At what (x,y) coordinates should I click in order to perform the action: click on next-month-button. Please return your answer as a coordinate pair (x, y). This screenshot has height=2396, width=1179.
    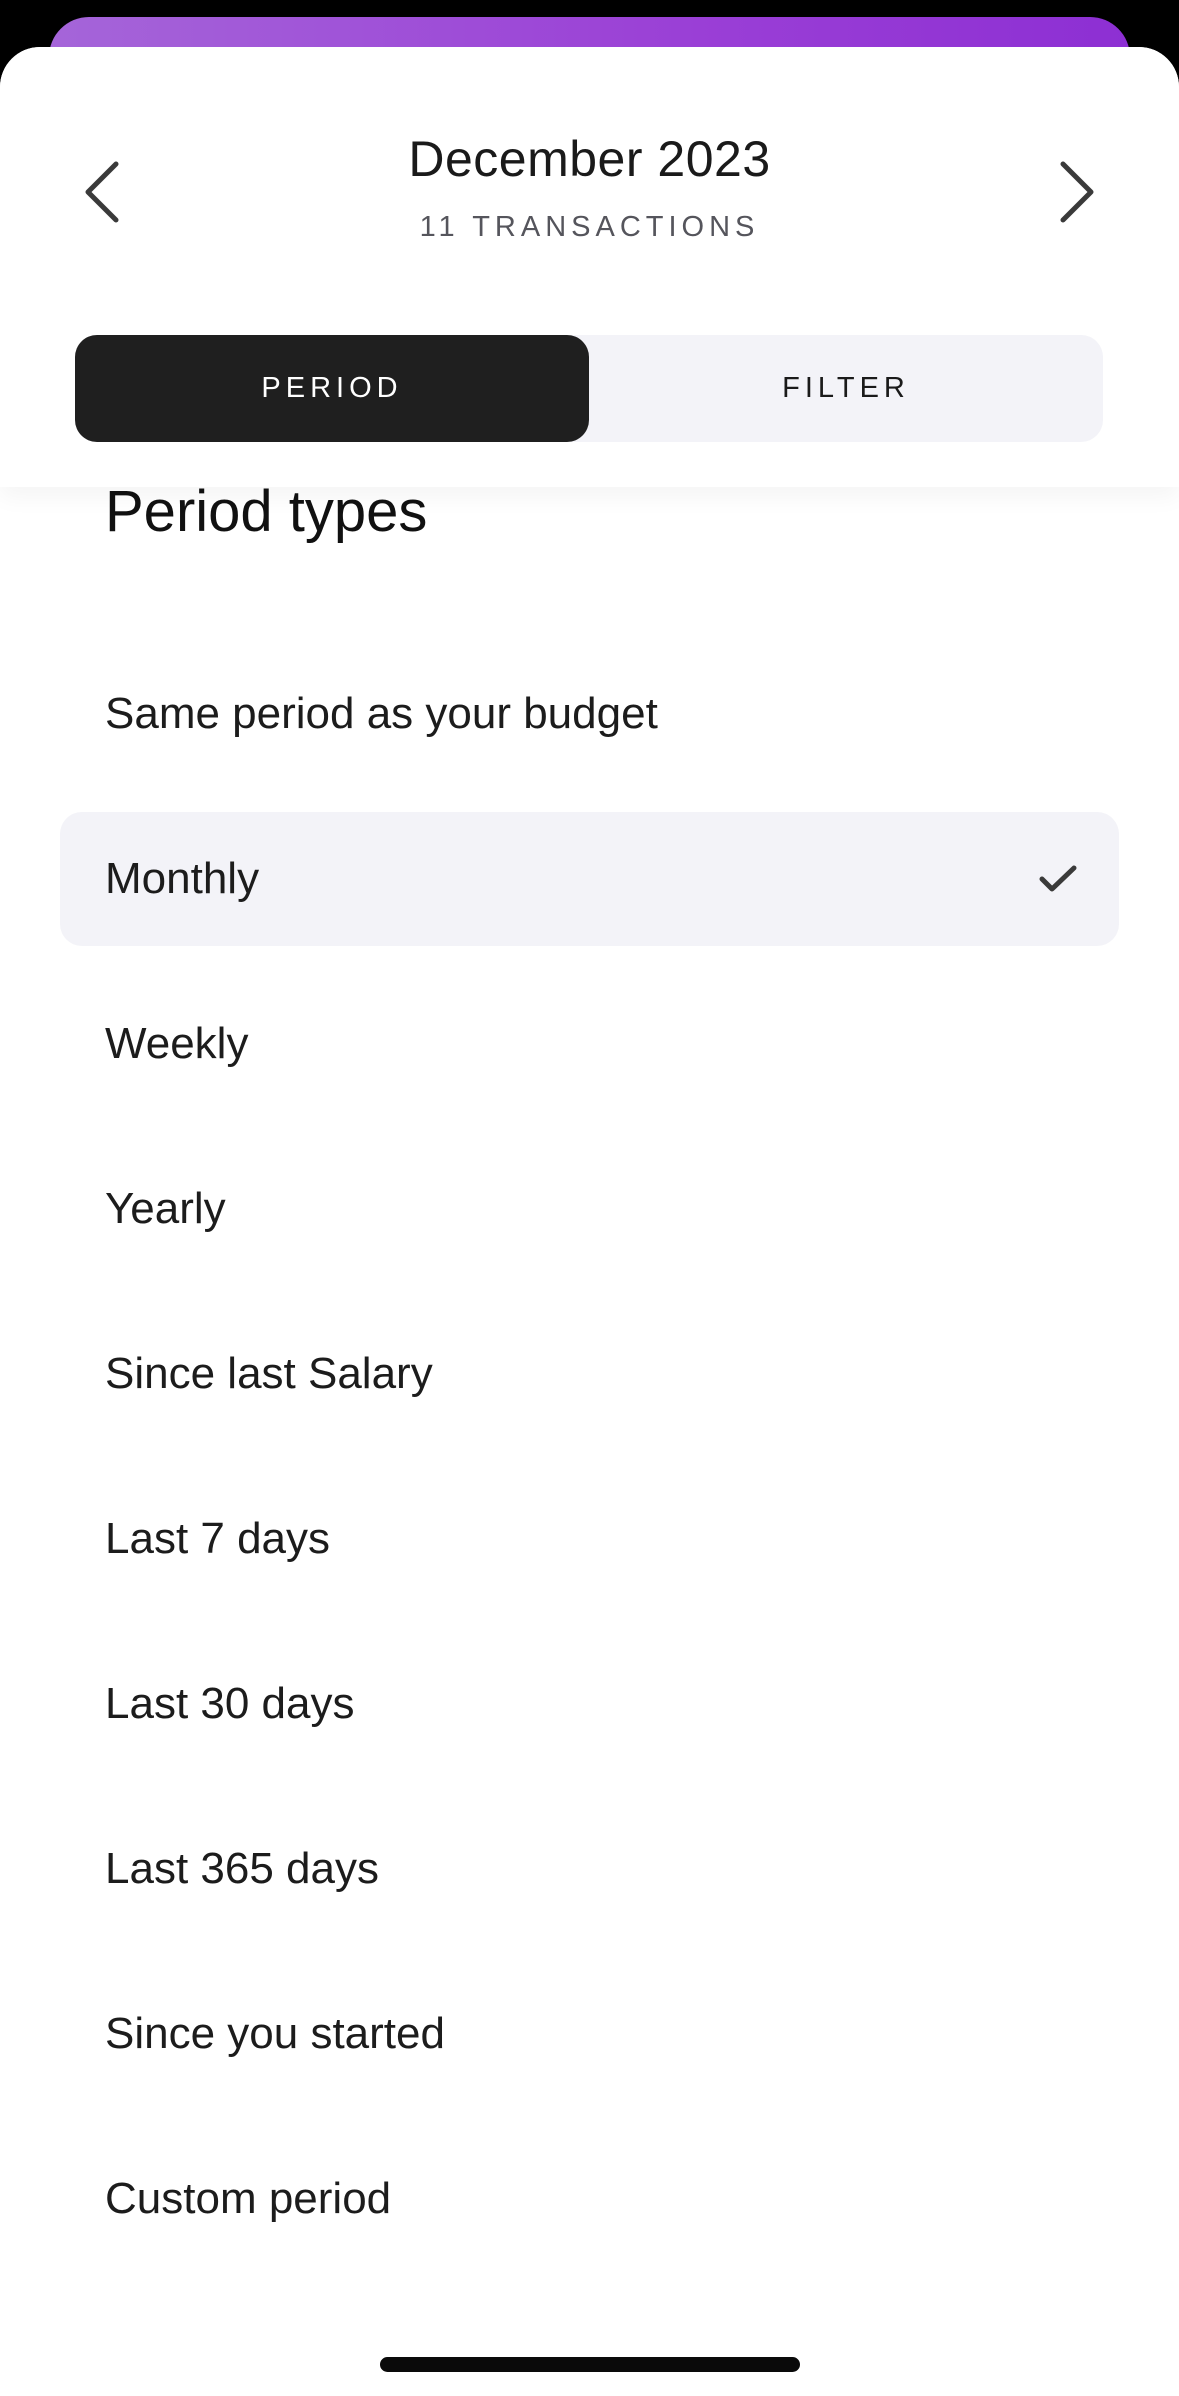
    Looking at the image, I should click on (1077, 192).